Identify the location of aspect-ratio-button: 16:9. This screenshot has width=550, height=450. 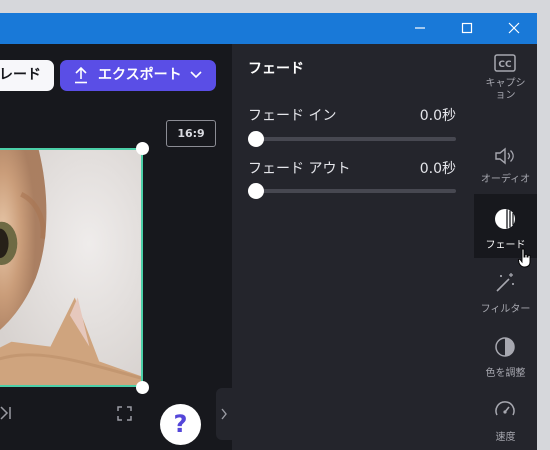
(191, 133).